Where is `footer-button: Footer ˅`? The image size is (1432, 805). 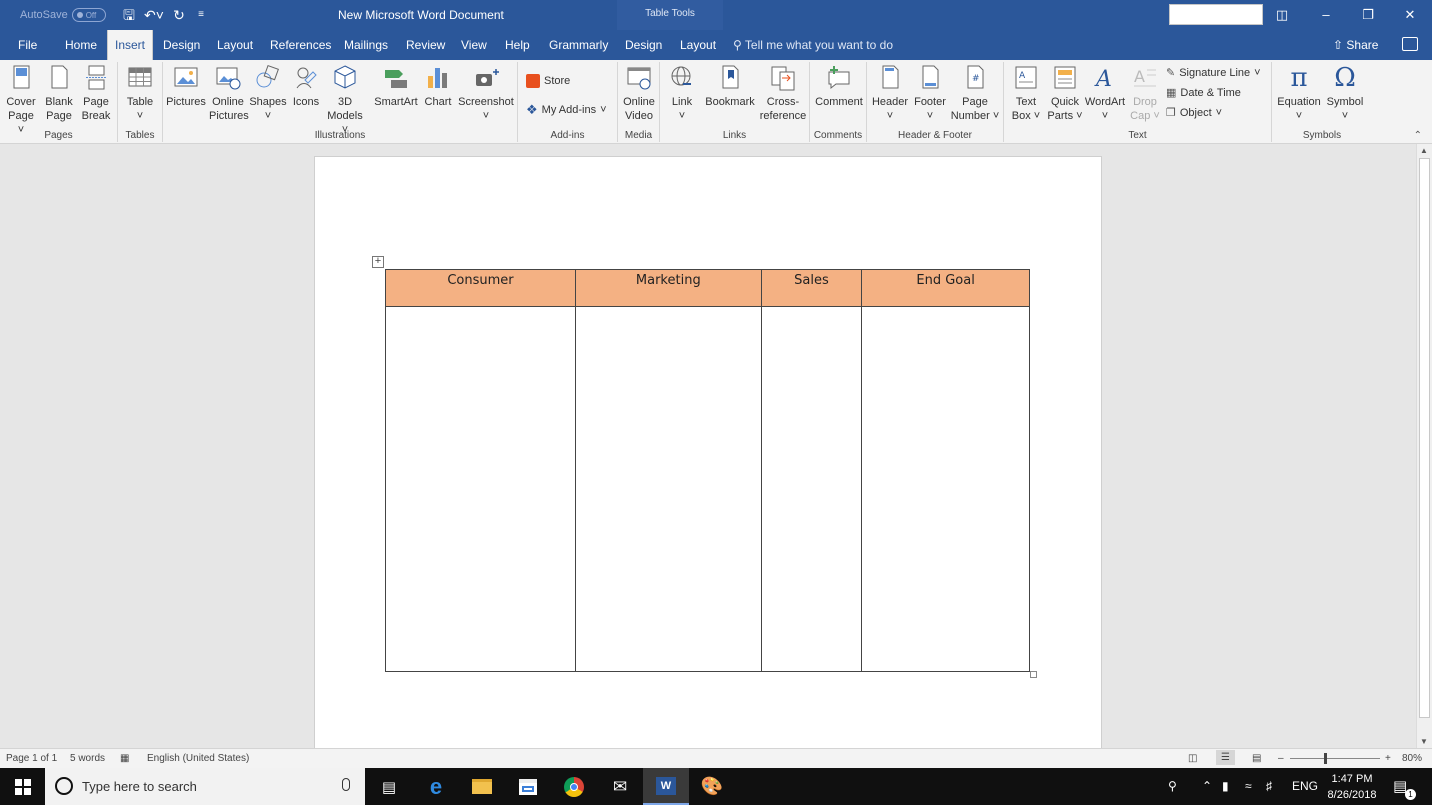 footer-button: Footer ˅ is located at coordinates (930, 93).